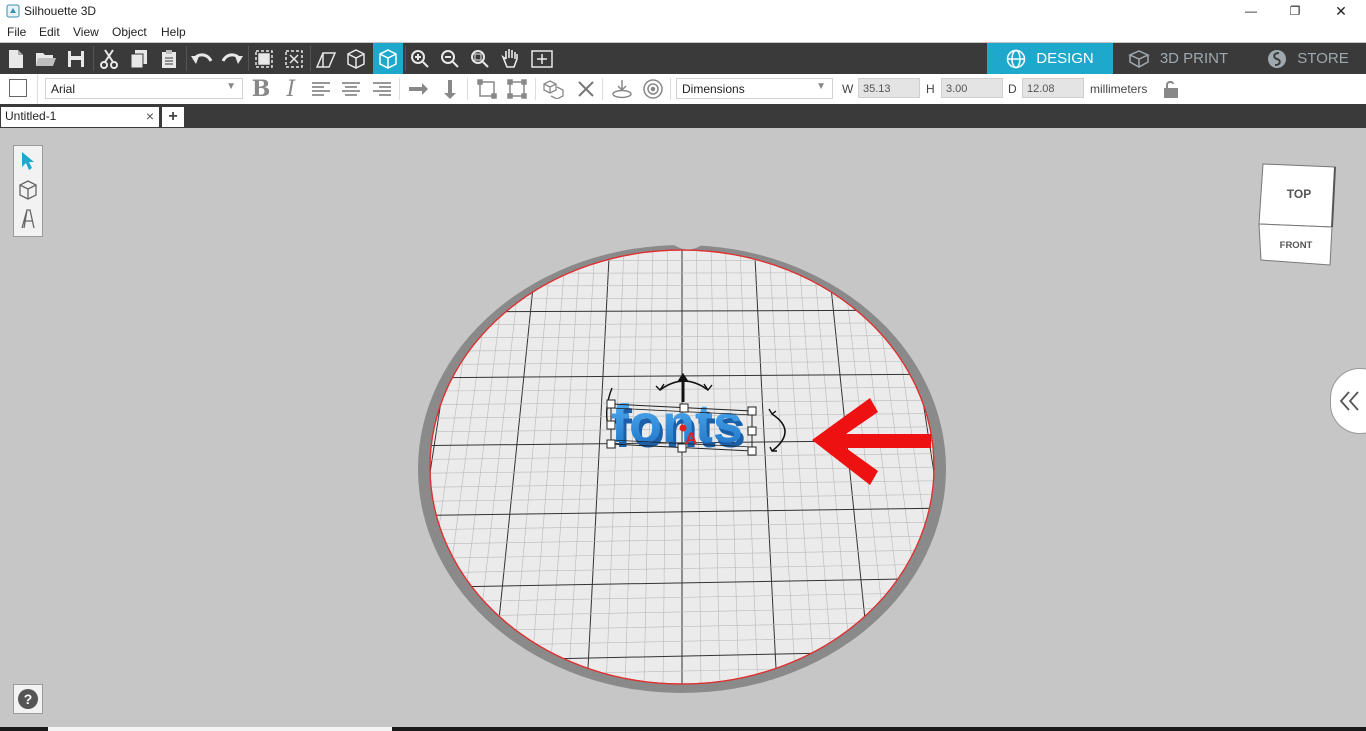  Describe the element at coordinates (351, 89) in the screenshot. I see `align-center-button` at that location.